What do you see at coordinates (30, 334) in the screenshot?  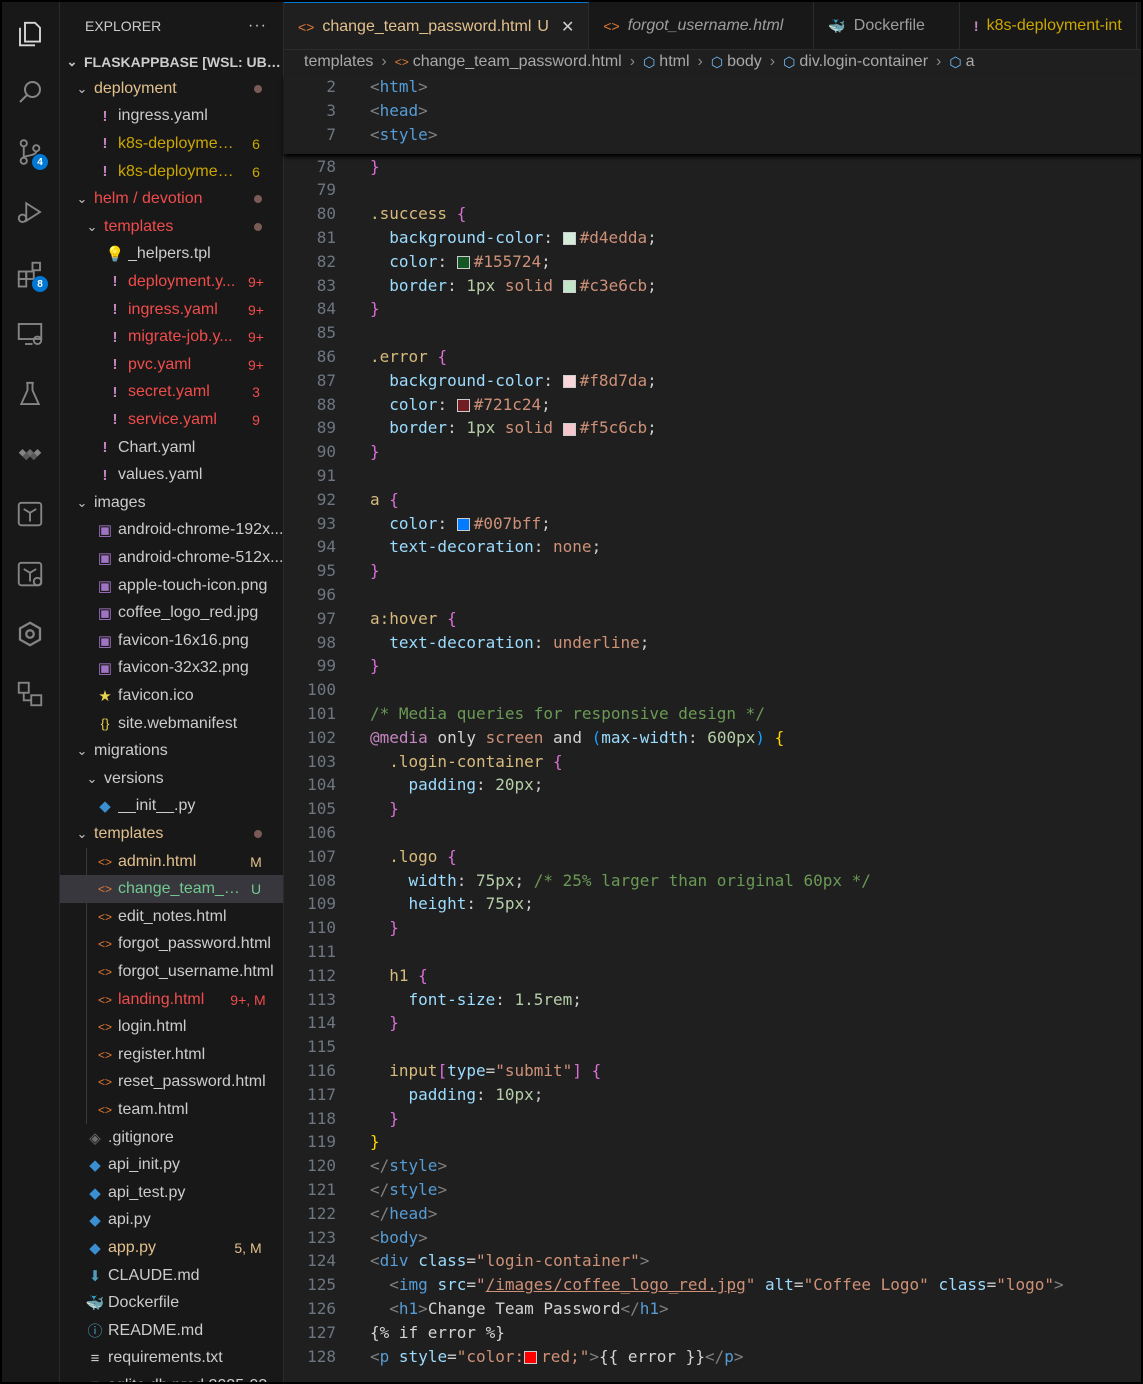 I see `remote-explorer-icon` at bounding box center [30, 334].